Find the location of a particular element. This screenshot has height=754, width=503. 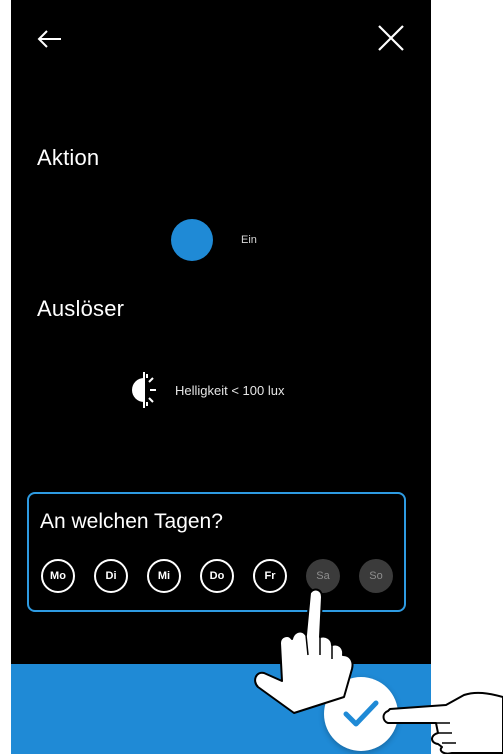

back-button is located at coordinates (50, 39).